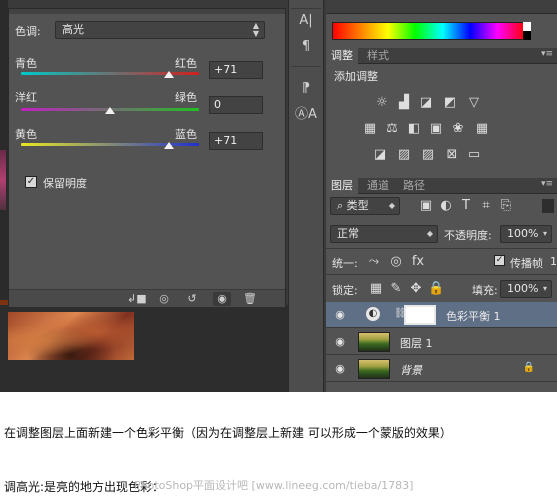 This screenshot has width=557, height=499. Describe the element at coordinates (110, 110) in the screenshot. I see `magenta-green-slider-thumb` at that location.